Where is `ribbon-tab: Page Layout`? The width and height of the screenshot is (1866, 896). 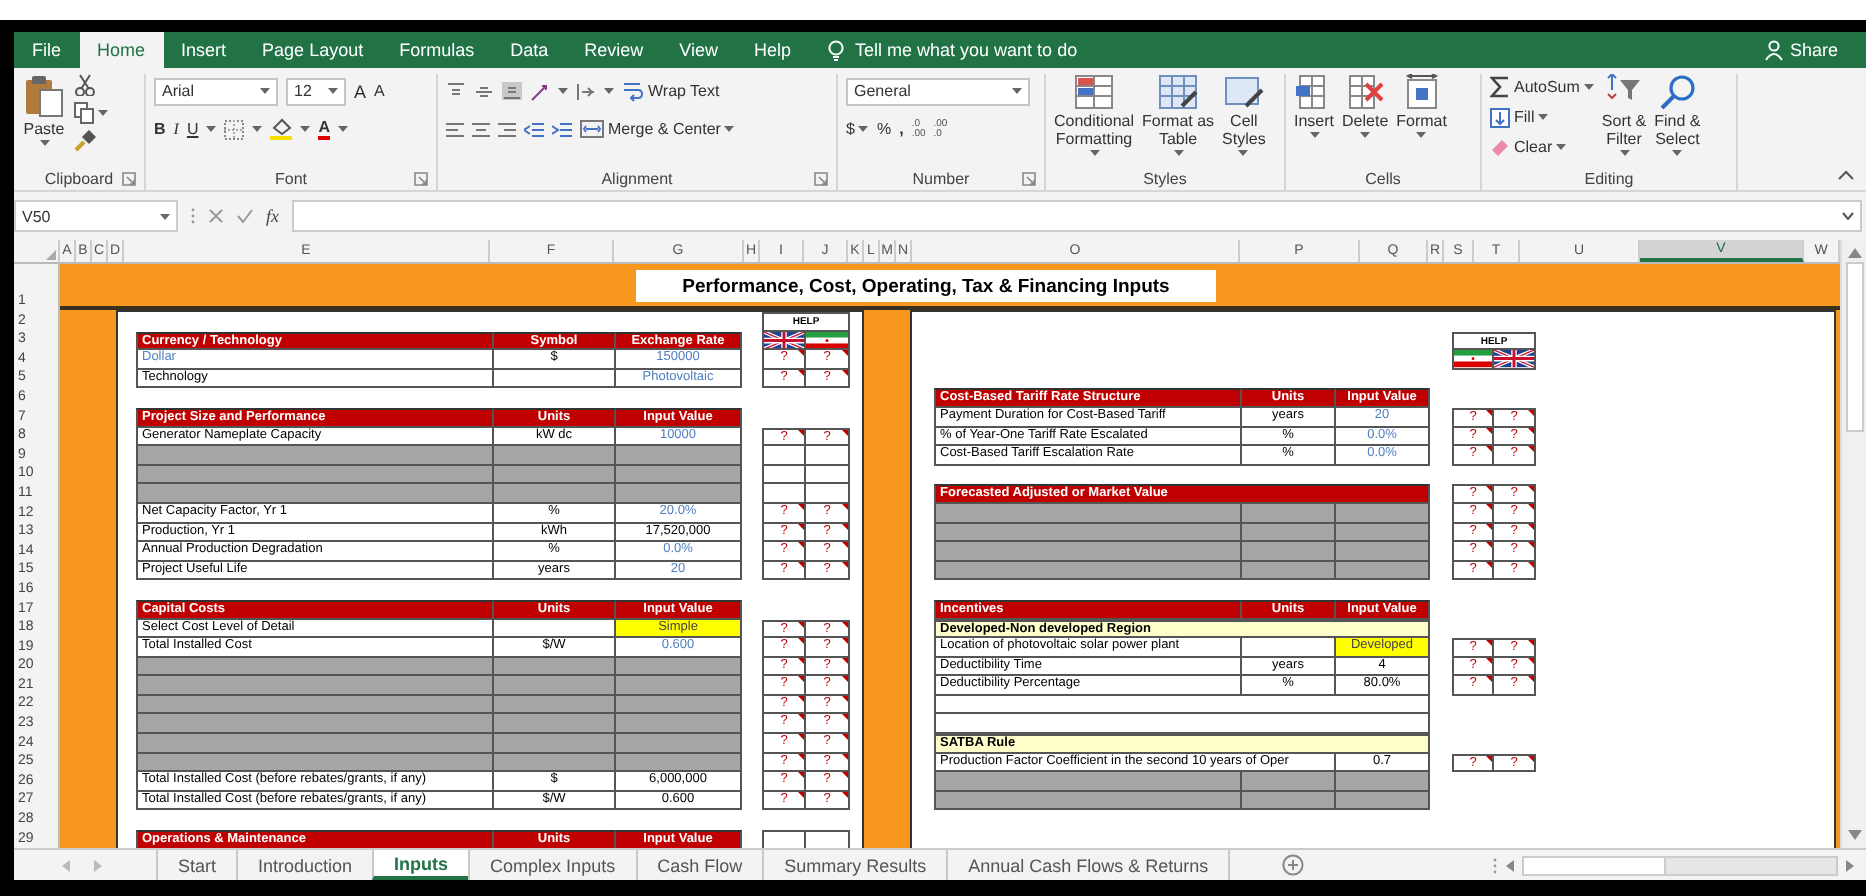 ribbon-tab: Page Layout is located at coordinates (313, 50).